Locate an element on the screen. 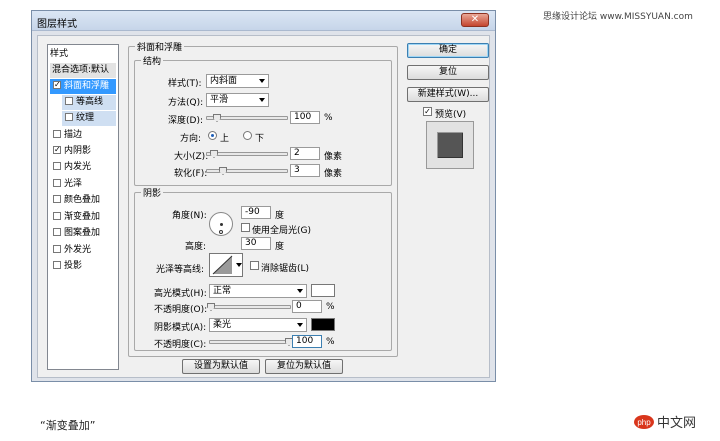 The image size is (720, 441). shadow-color-swatch is located at coordinates (323, 324).